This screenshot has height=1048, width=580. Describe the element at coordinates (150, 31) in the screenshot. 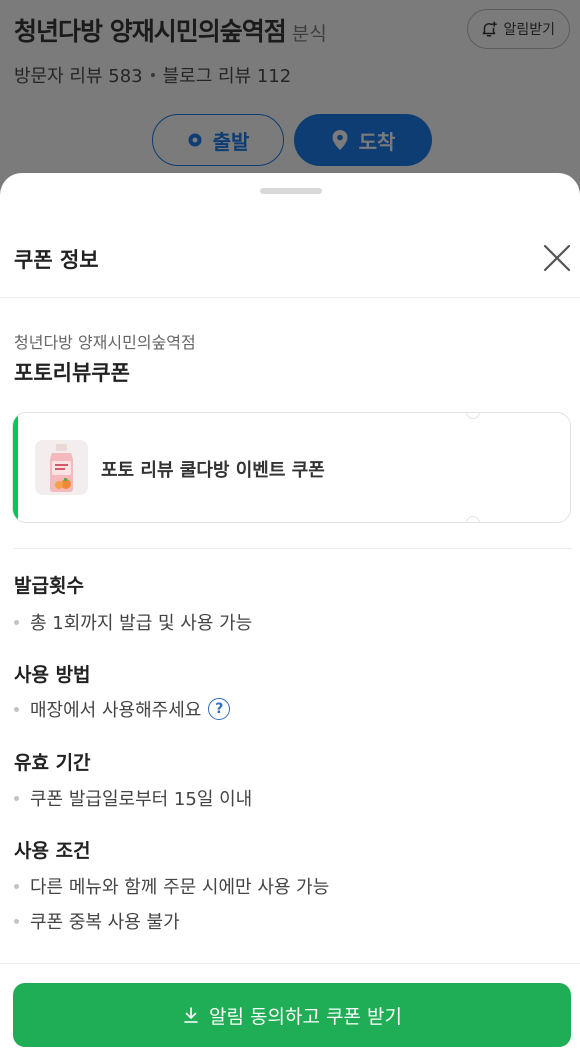

I see `place-name: 청년다방 양재시민의숲역점` at that location.